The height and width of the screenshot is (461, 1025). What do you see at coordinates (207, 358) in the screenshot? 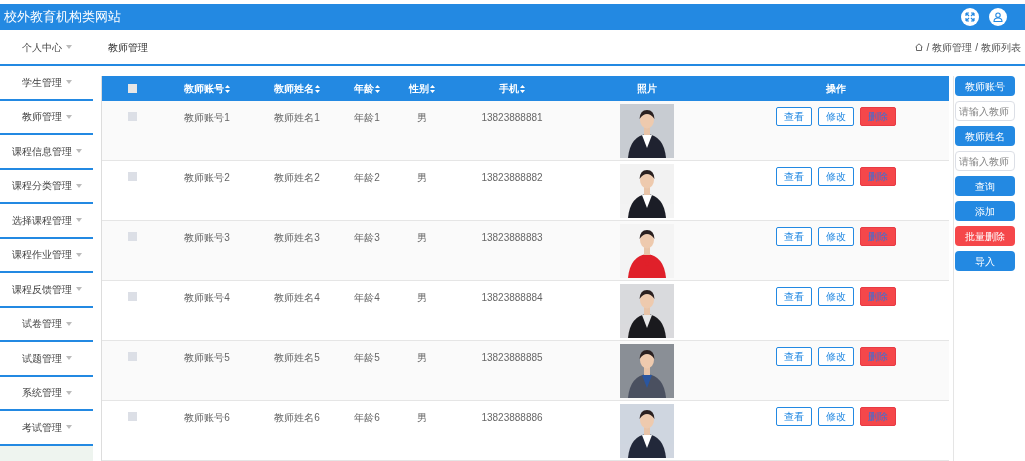
I see `table-cell-text: 教师账号5` at bounding box center [207, 358].